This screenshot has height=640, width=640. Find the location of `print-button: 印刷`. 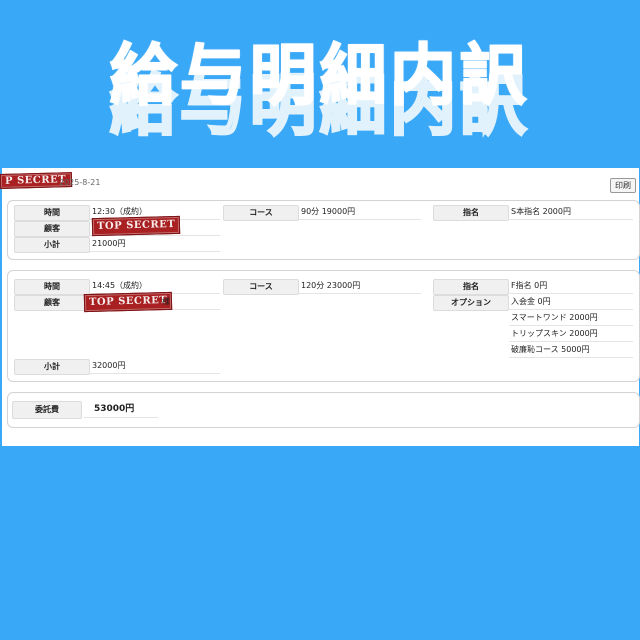

print-button: 印刷 is located at coordinates (623, 185).